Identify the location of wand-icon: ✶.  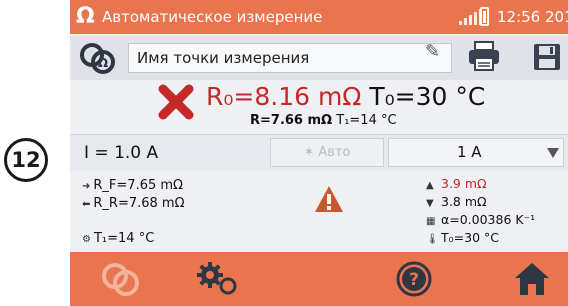
(309, 152).